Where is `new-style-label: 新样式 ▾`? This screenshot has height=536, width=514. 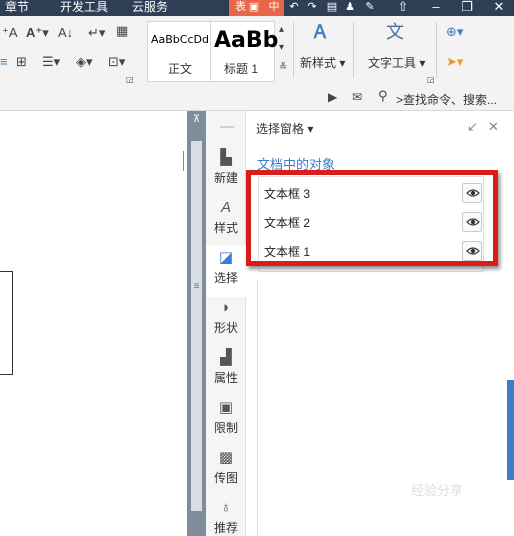 new-style-label: 新样式 ▾ is located at coordinates (322, 62).